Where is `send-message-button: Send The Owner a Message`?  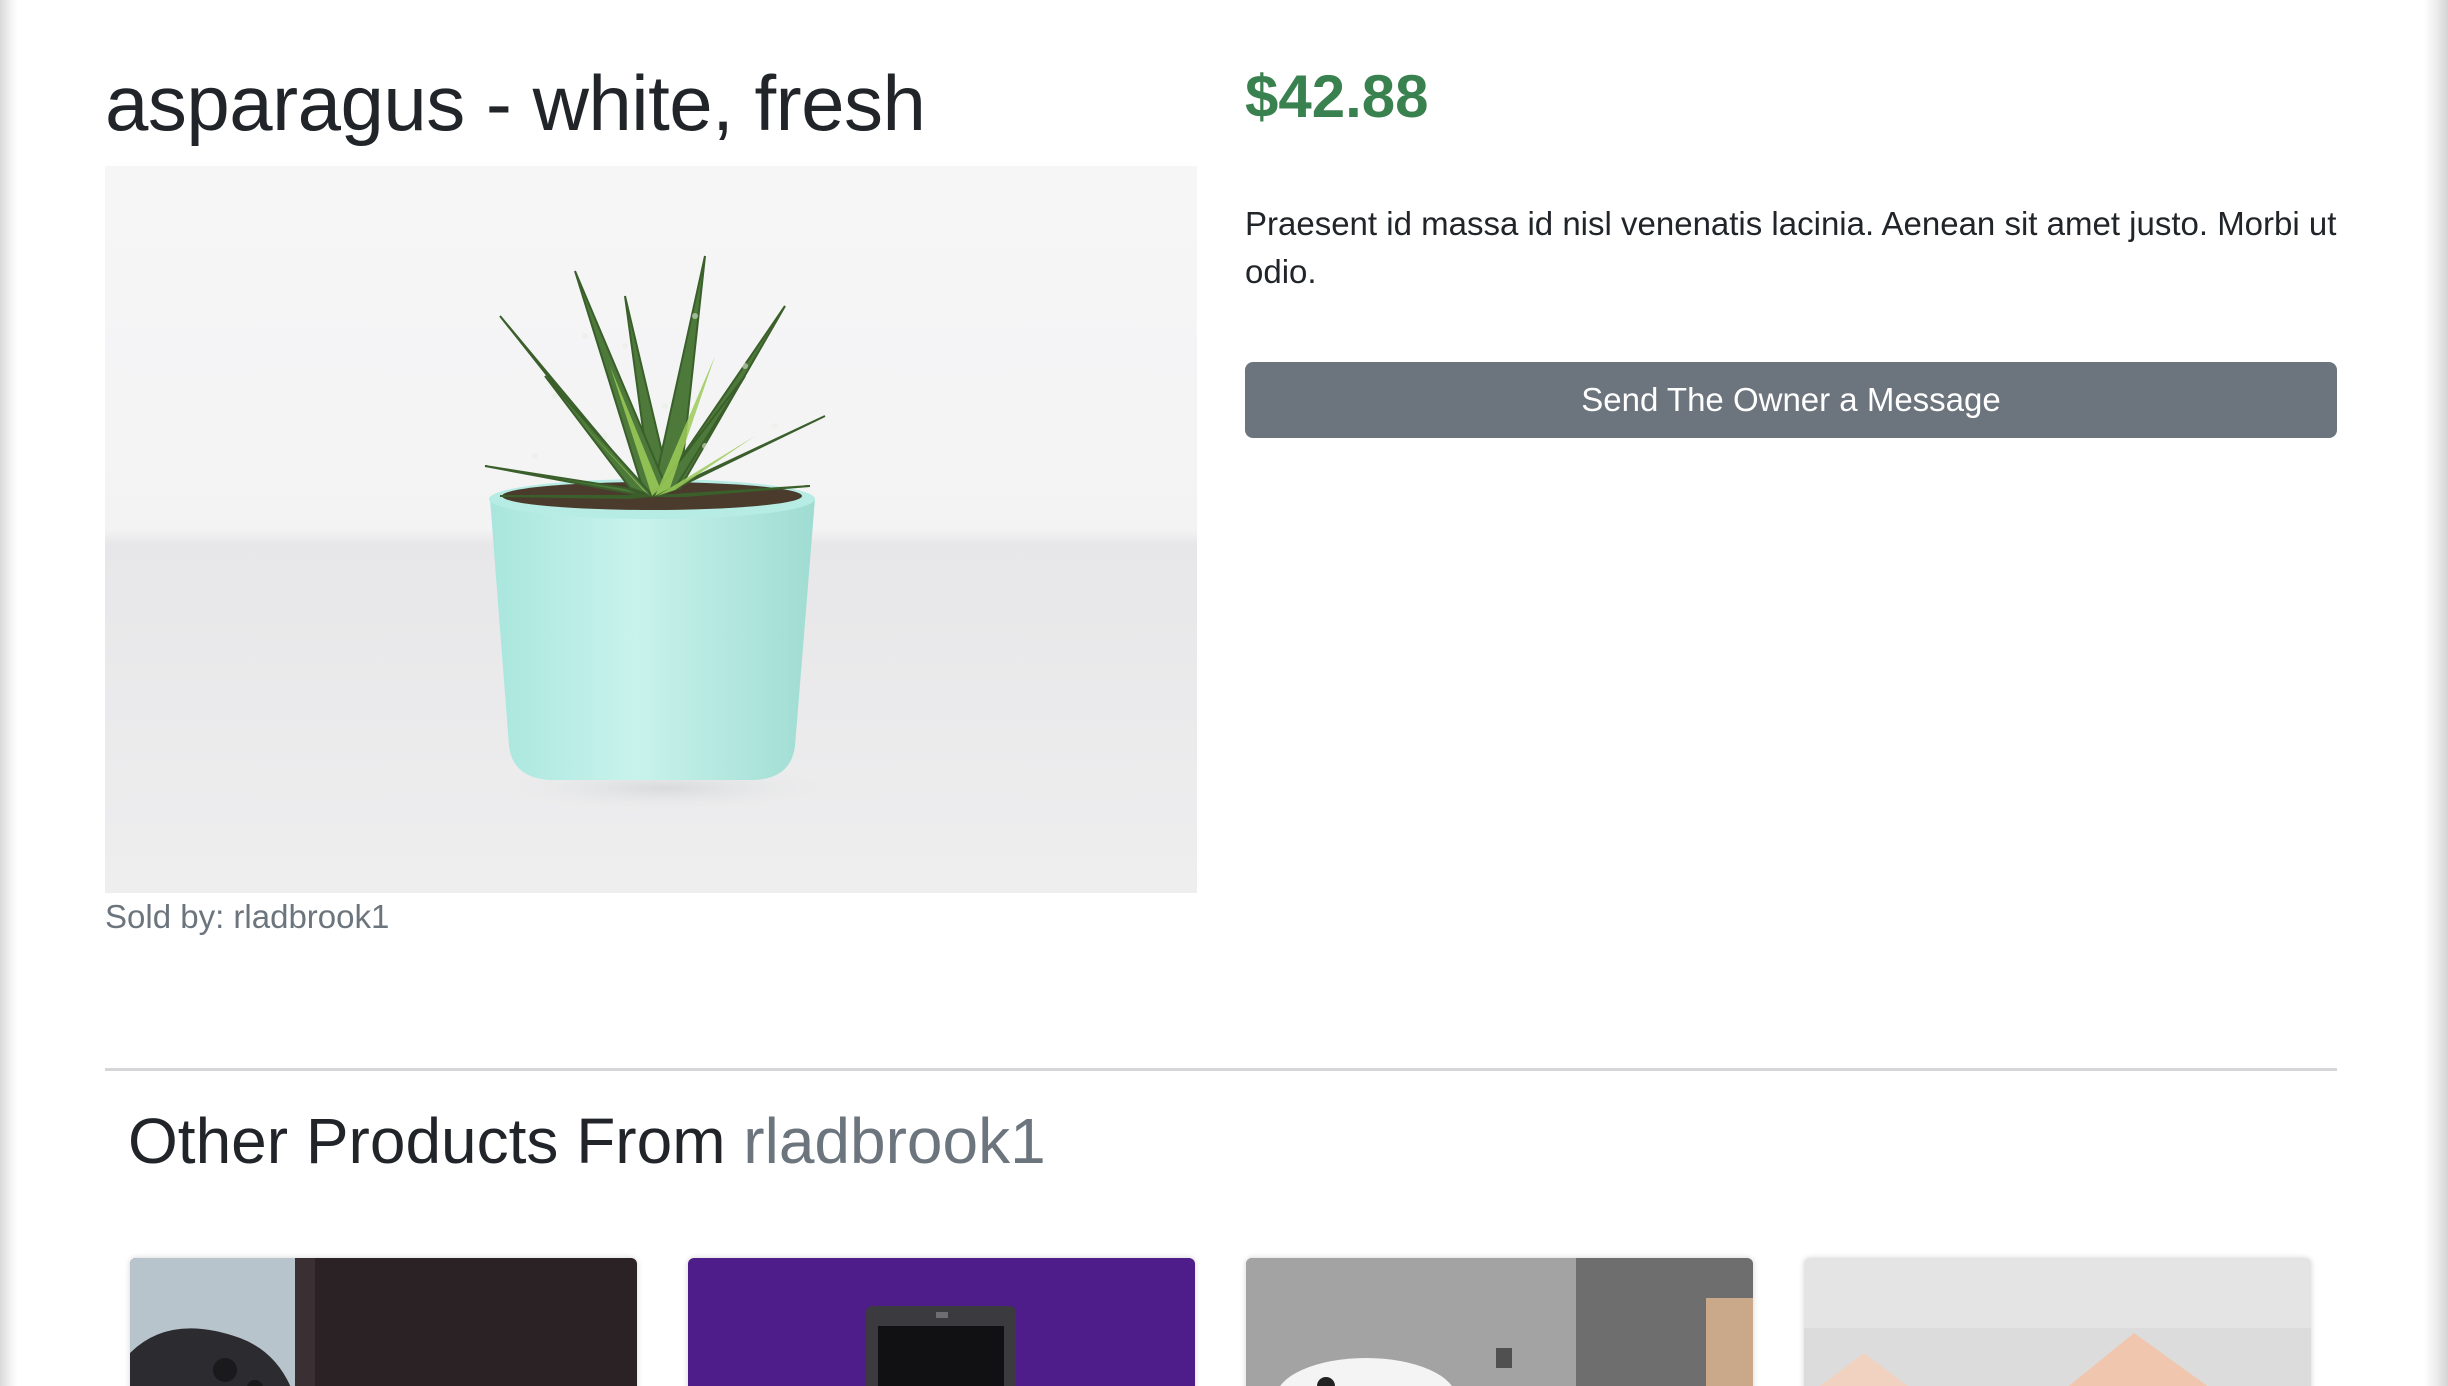
send-message-button: Send The Owner a Message is located at coordinates (1791, 400).